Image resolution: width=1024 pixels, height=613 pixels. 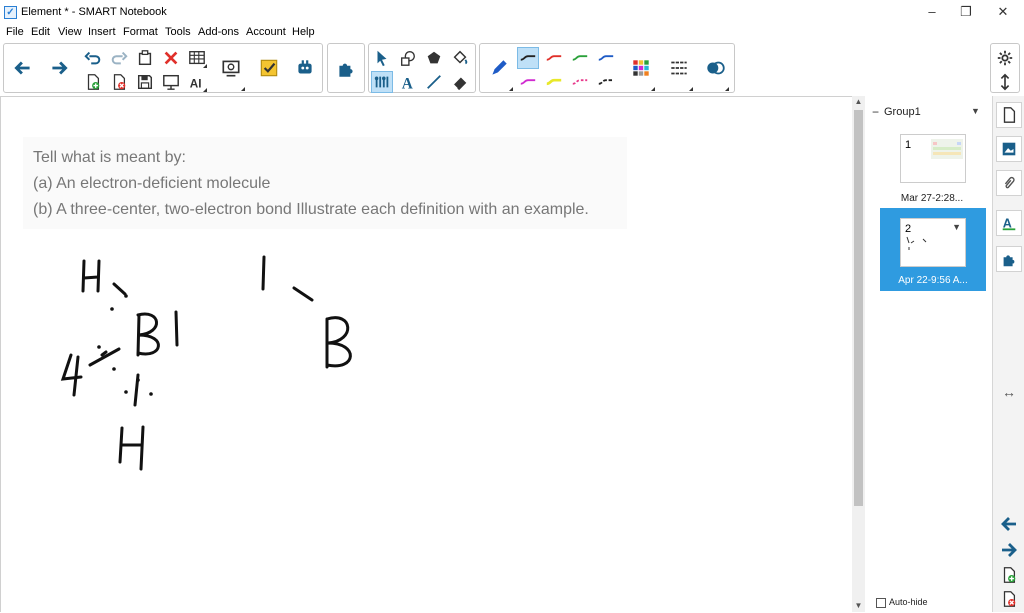 What do you see at coordinates (1009, 183) in the screenshot?
I see `attachments-icon` at bounding box center [1009, 183].